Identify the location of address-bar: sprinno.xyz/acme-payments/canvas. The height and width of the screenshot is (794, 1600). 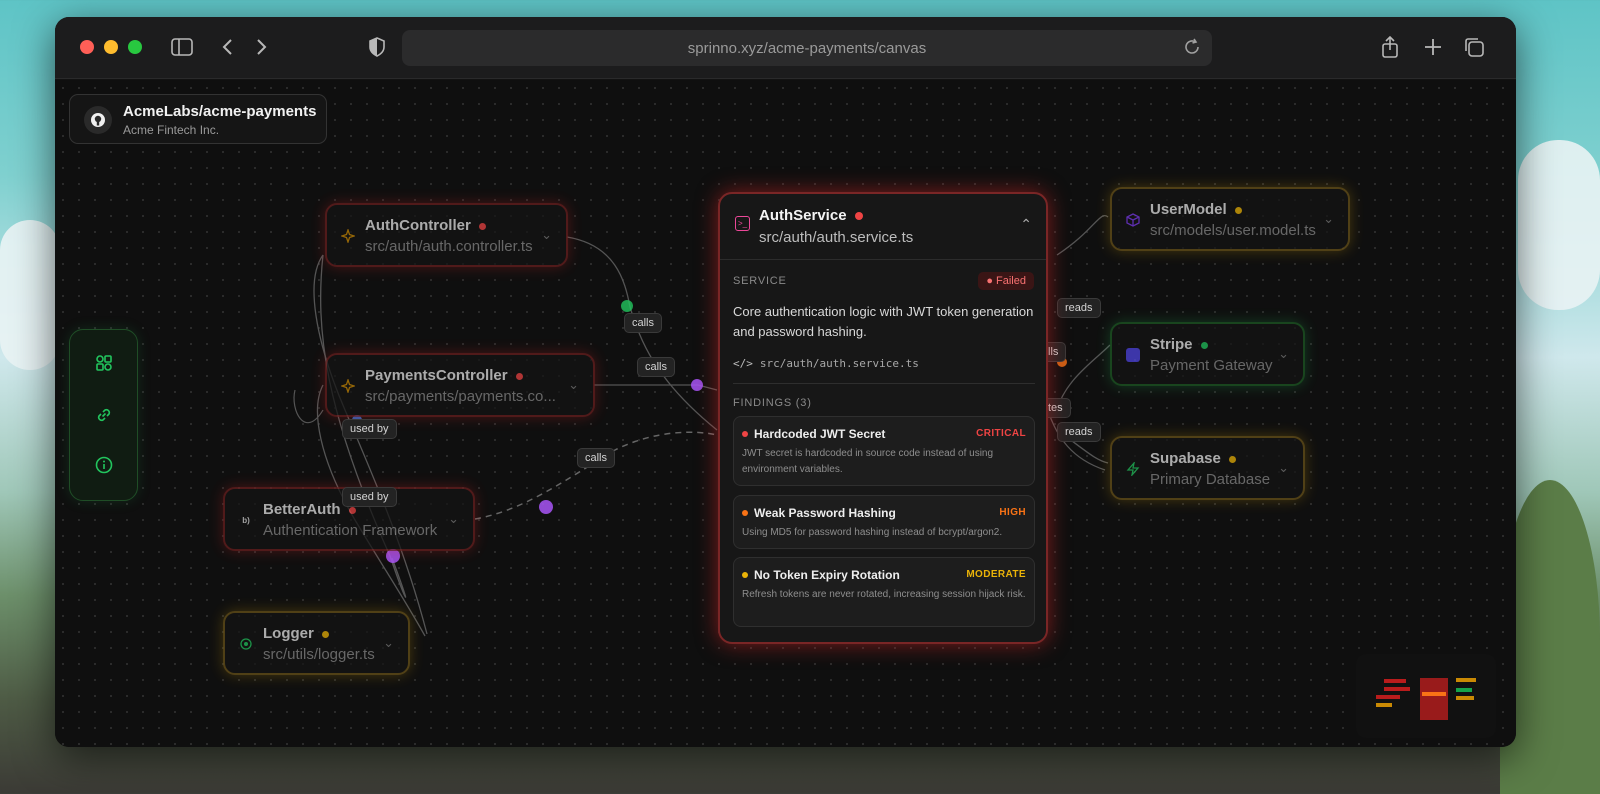
(807, 48).